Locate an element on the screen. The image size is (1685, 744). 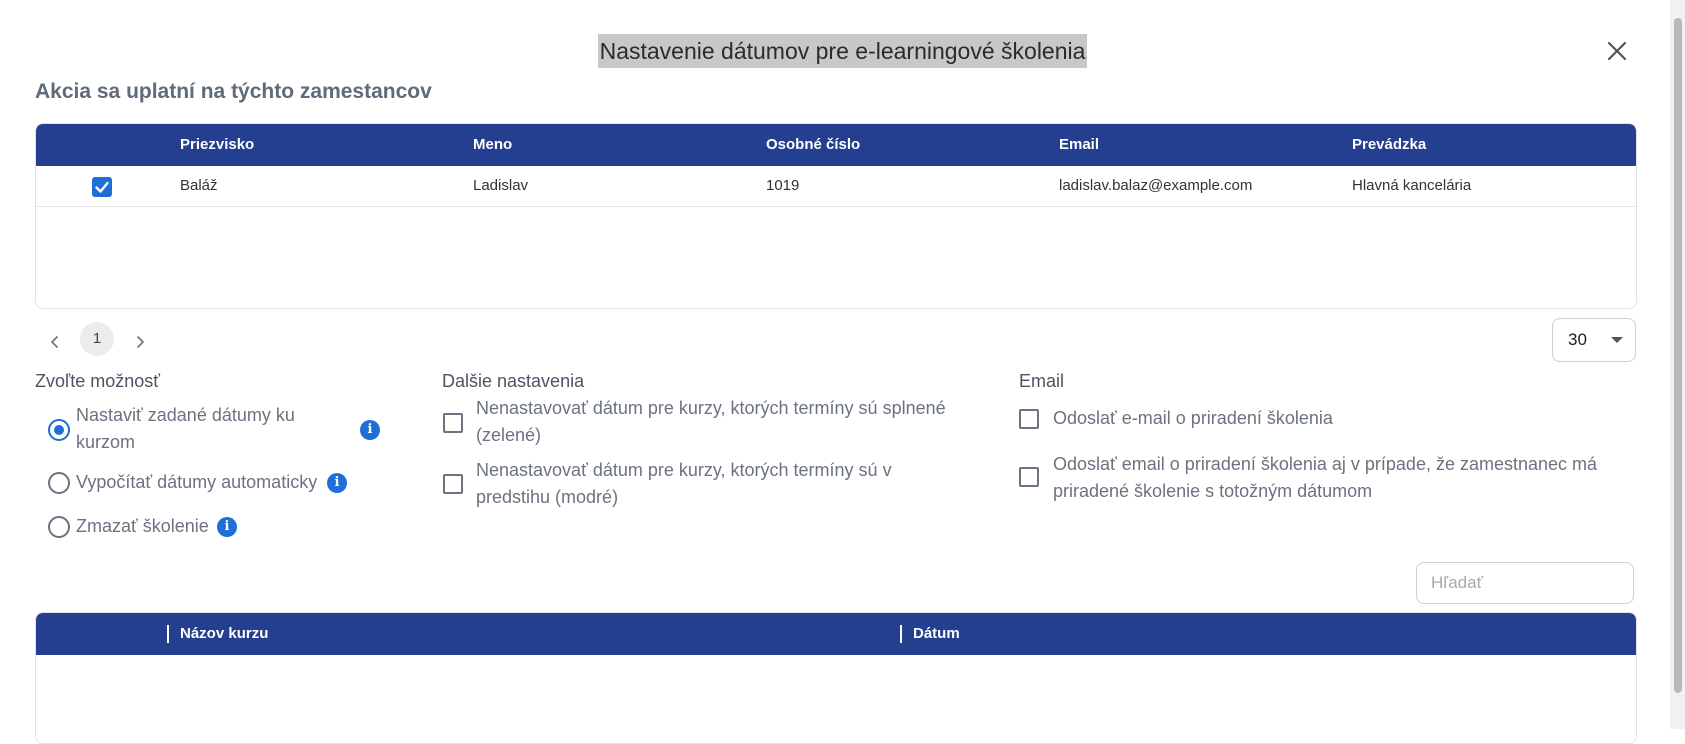
checkbox-skip-completed is located at coordinates (453, 423).